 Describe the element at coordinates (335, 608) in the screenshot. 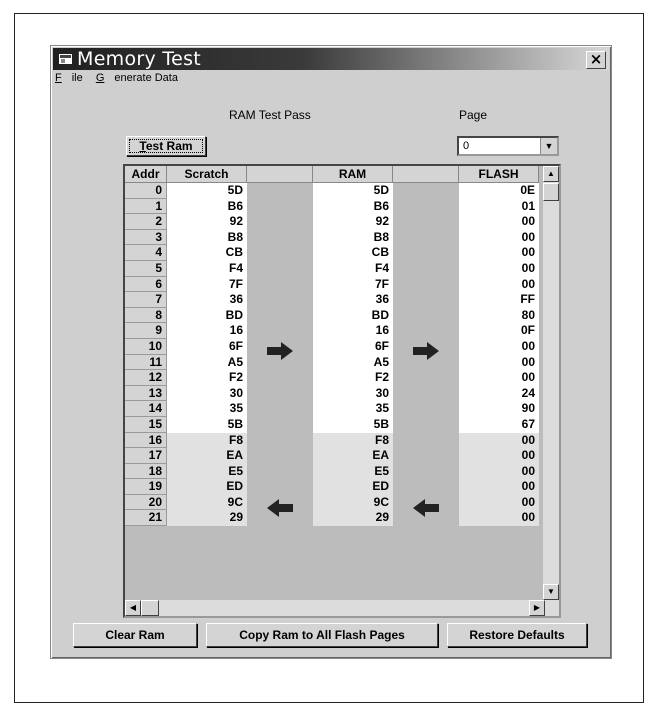

I see `horizontal-scrollbar: ◀ ▶` at that location.